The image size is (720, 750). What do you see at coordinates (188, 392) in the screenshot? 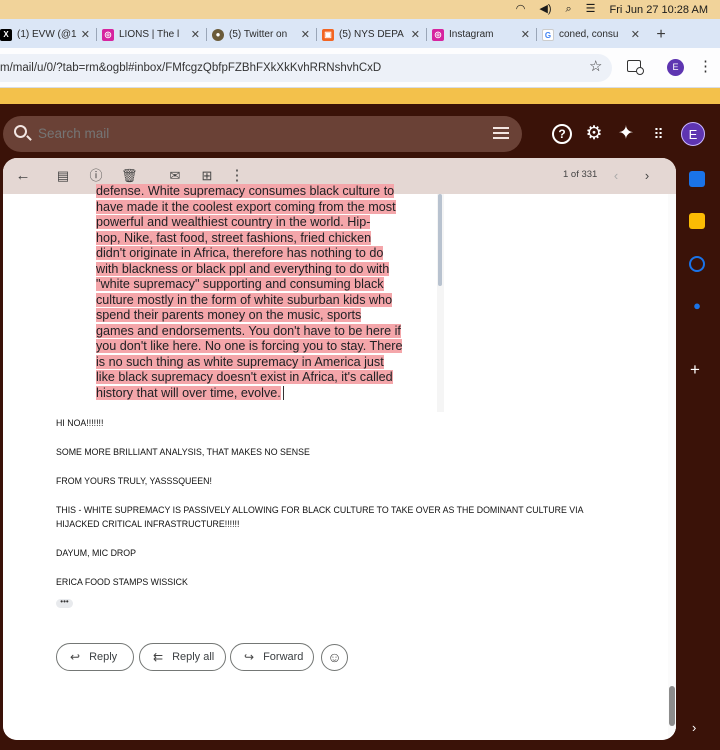
I see `quoted-line: history that will over time, evolve.` at bounding box center [188, 392].